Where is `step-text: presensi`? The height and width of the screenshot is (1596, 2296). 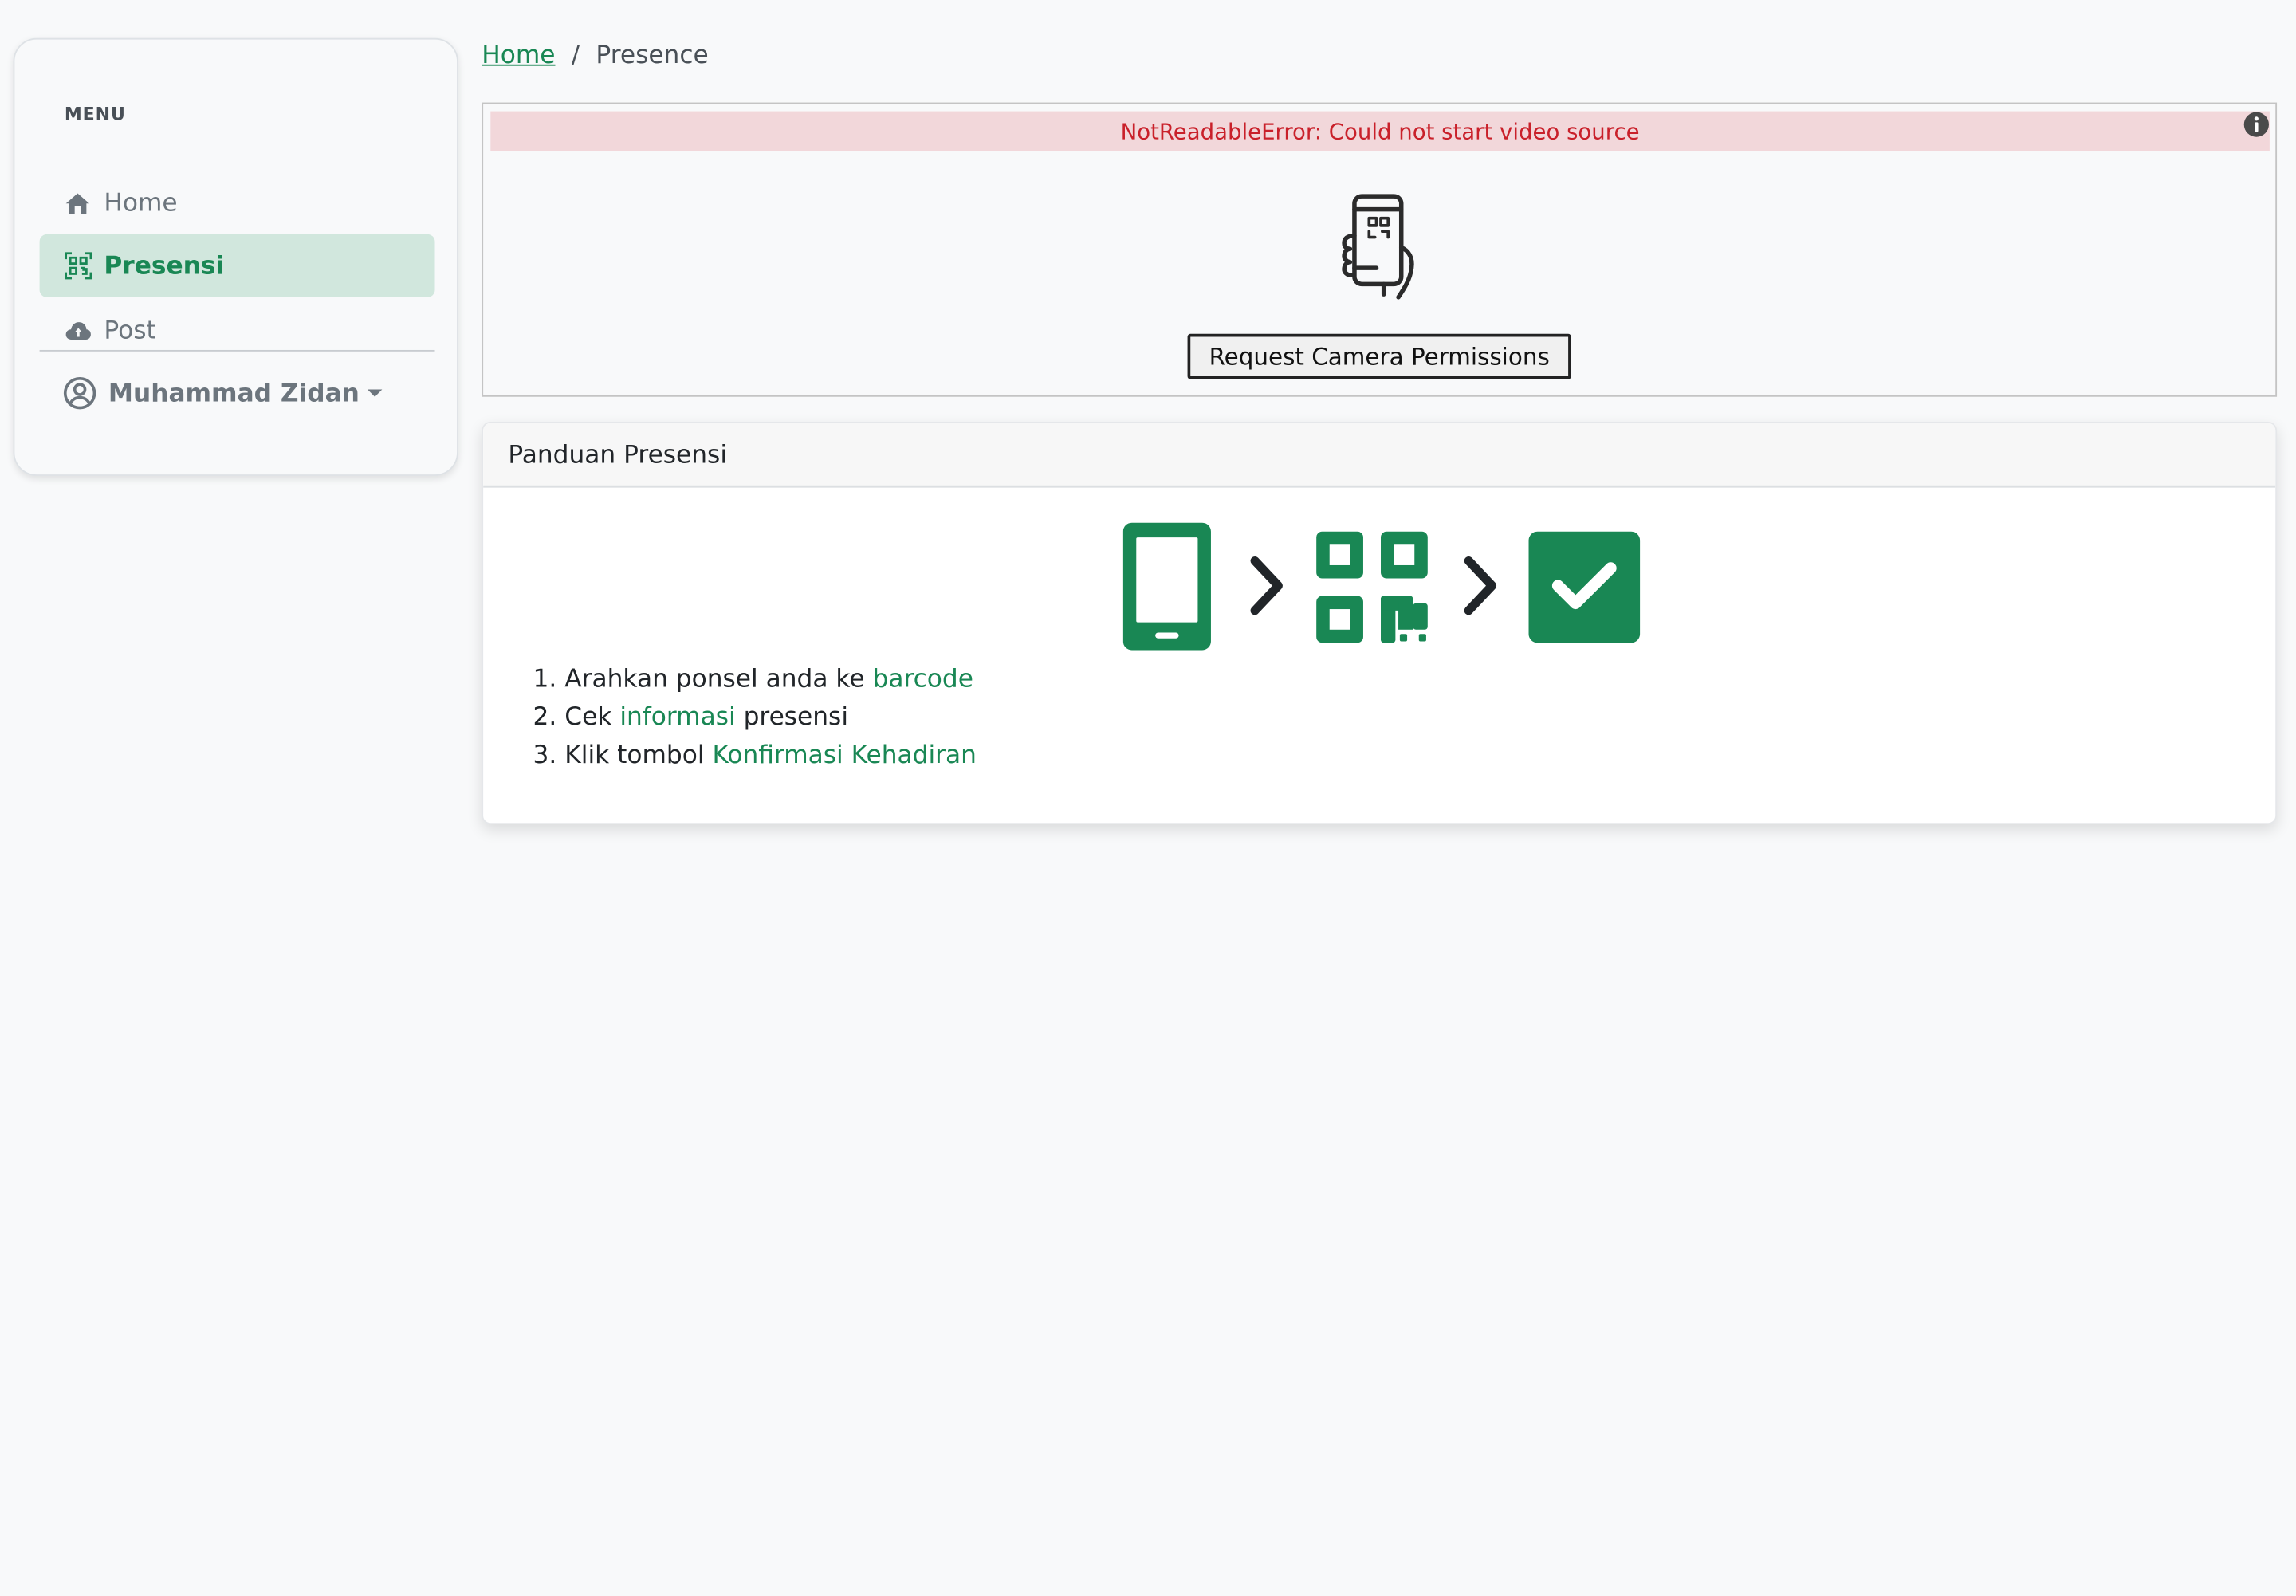 step-text: presensi is located at coordinates (792, 717).